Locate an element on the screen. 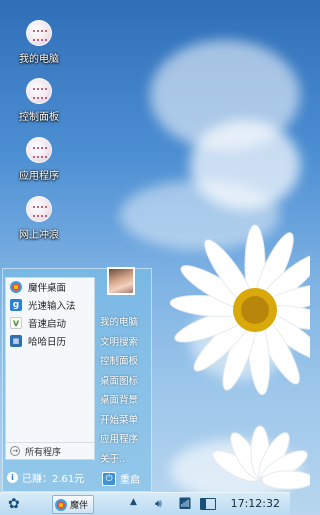 This screenshot has width=320, height=515. desktop-icon-label: 网上冲浪 is located at coordinates (39, 235).